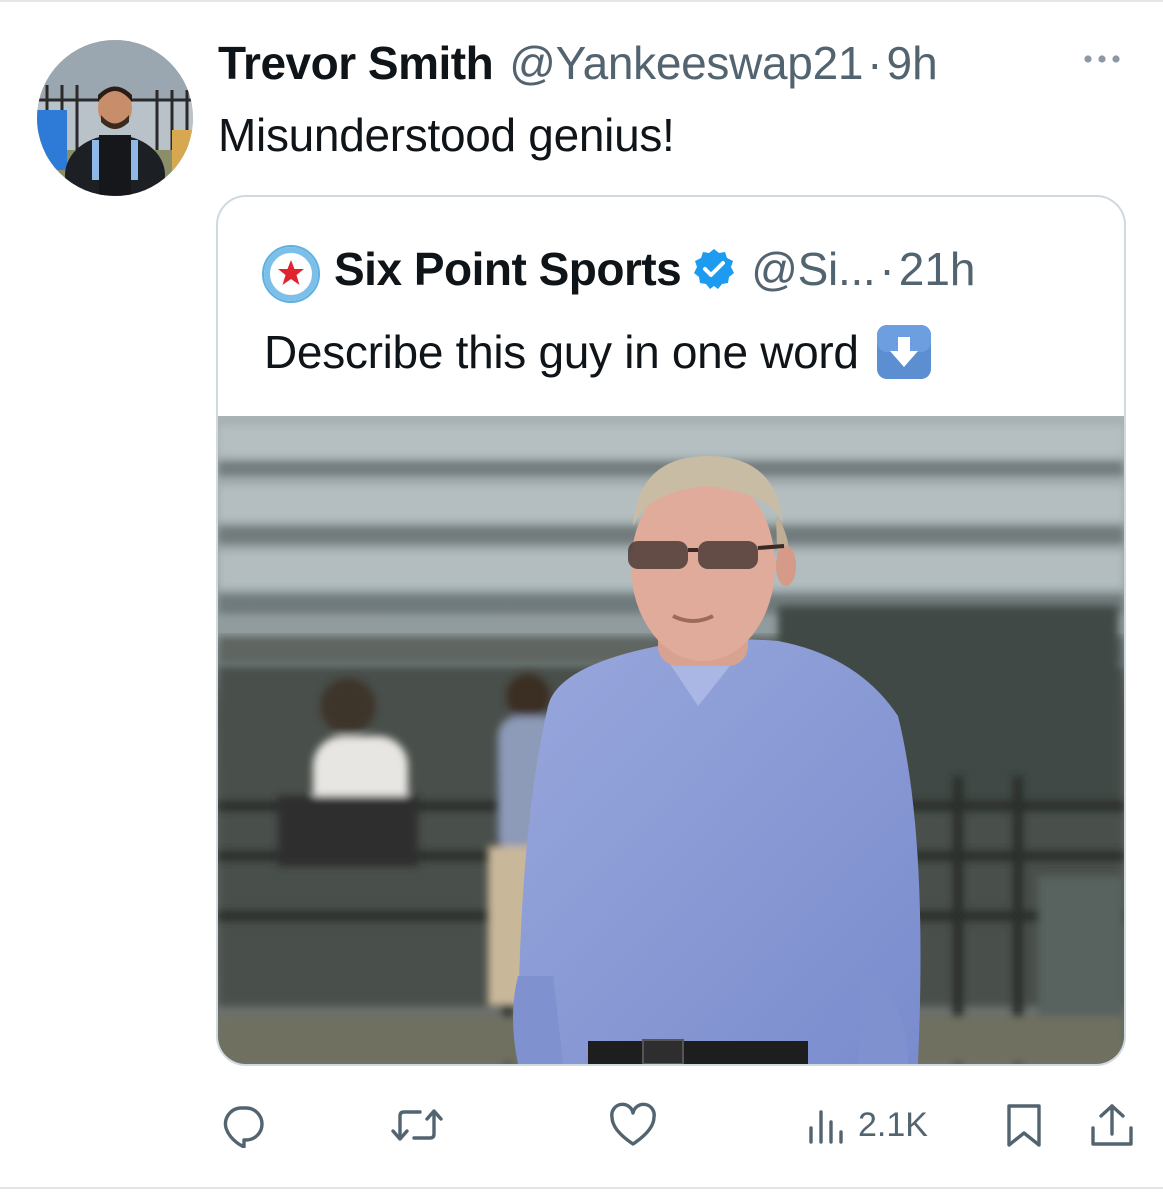 This screenshot has width=1163, height=1200. I want to click on share-button, so click(1112, 1125).